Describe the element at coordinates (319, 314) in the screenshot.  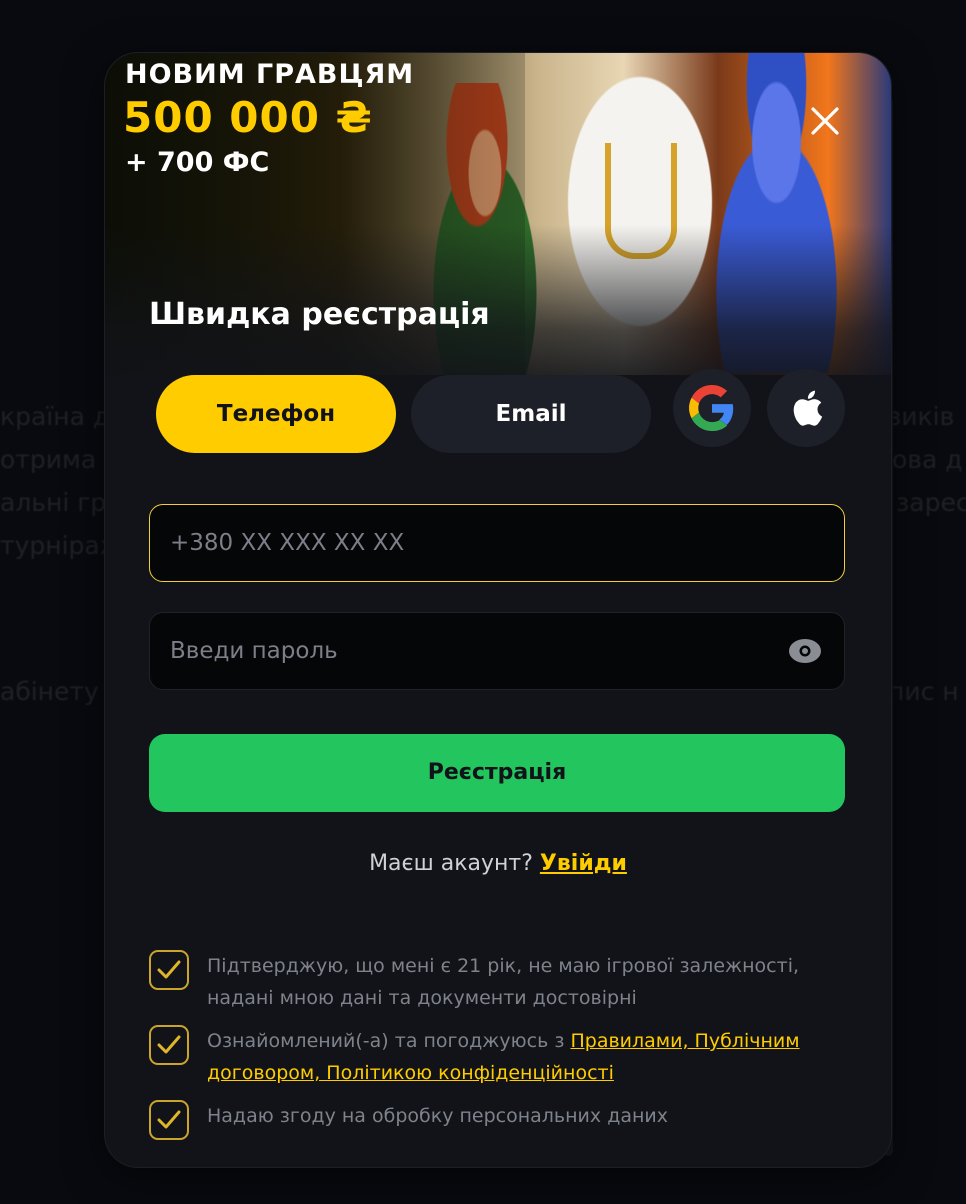
I see `modal-title: Швидка реєстрація` at that location.